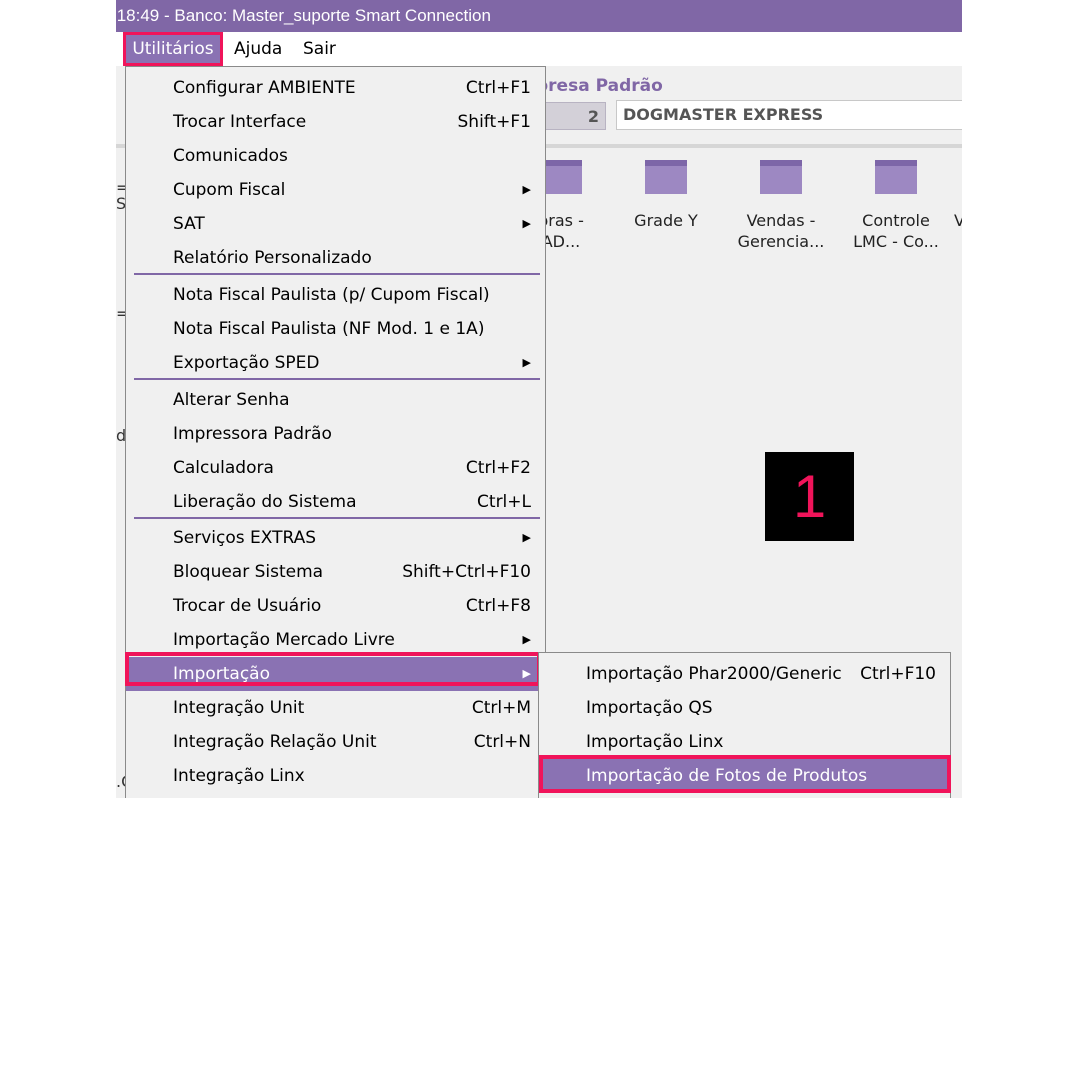  Describe the element at coordinates (230, 156) in the screenshot. I see `menu-item-label: Comunicados` at that location.